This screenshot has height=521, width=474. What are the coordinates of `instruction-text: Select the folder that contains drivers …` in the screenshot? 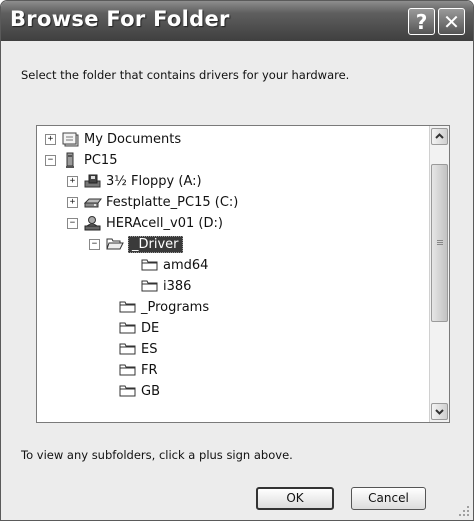 It's located at (185, 75).